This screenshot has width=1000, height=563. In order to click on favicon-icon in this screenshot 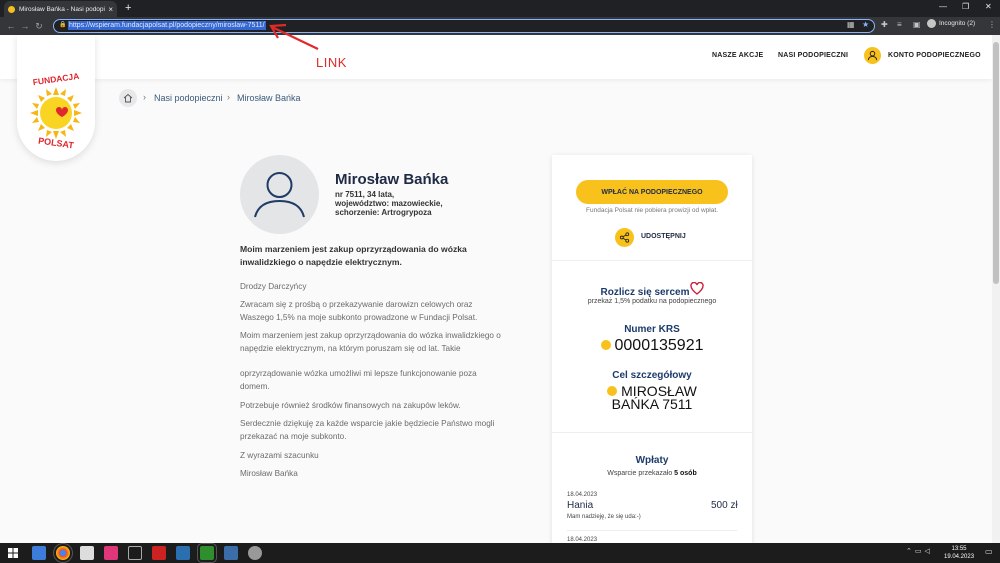, I will do `click(11, 9)`.